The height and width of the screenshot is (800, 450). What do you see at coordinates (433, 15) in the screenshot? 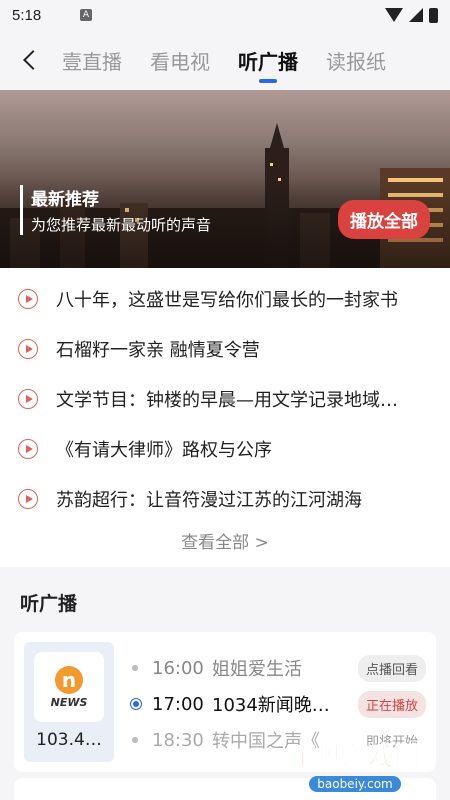
I see `battery-icon` at bounding box center [433, 15].